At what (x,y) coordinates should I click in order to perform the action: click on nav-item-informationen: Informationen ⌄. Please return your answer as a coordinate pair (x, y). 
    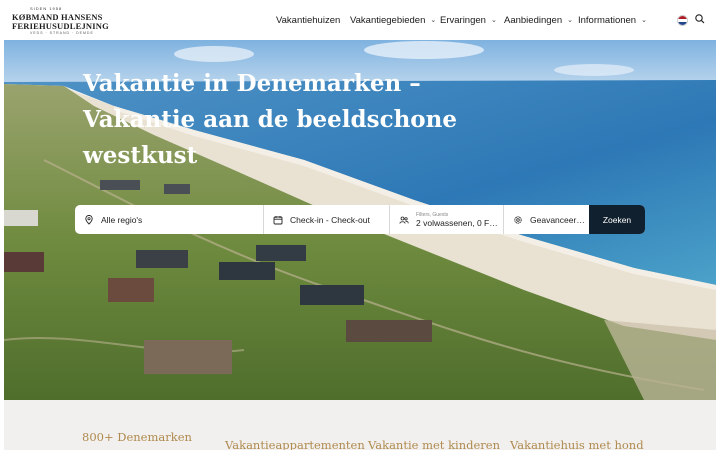
    Looking at the image, I should click on (612, 20).